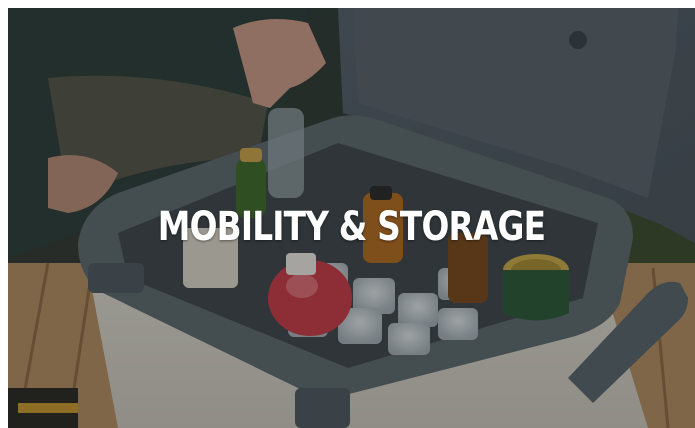 This screenshot has width=695, height=428. What do you see at coordinates (351, 227) in the screenshot?
I see `tile-caption: MOBILITY & STORAGE` at bounding box center [351, 227].